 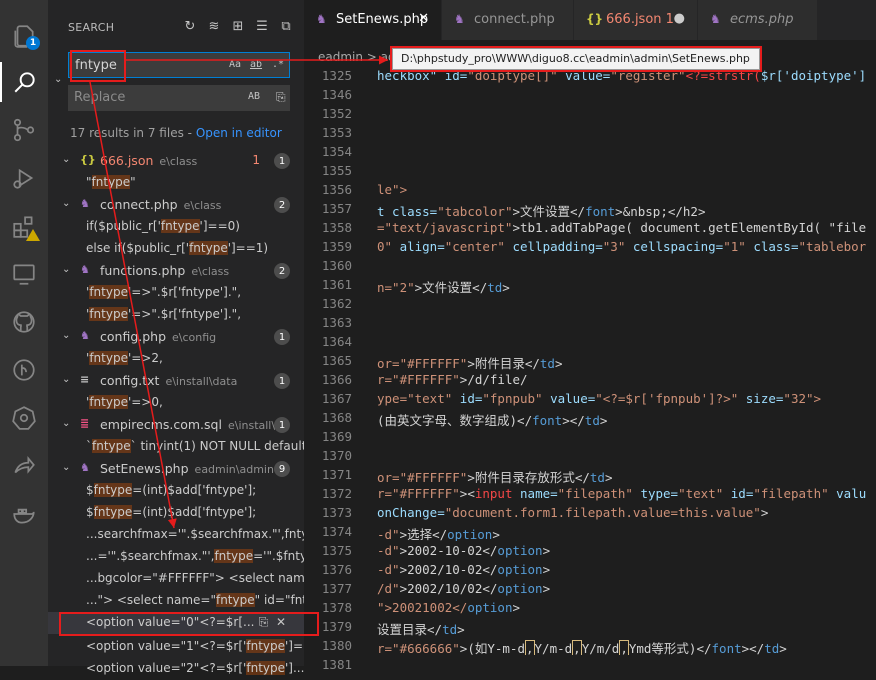 What do you see at coordinates (176, 183) in the screenshot?
I see `list-item: "fntype"` at bounding box center [176, 183].